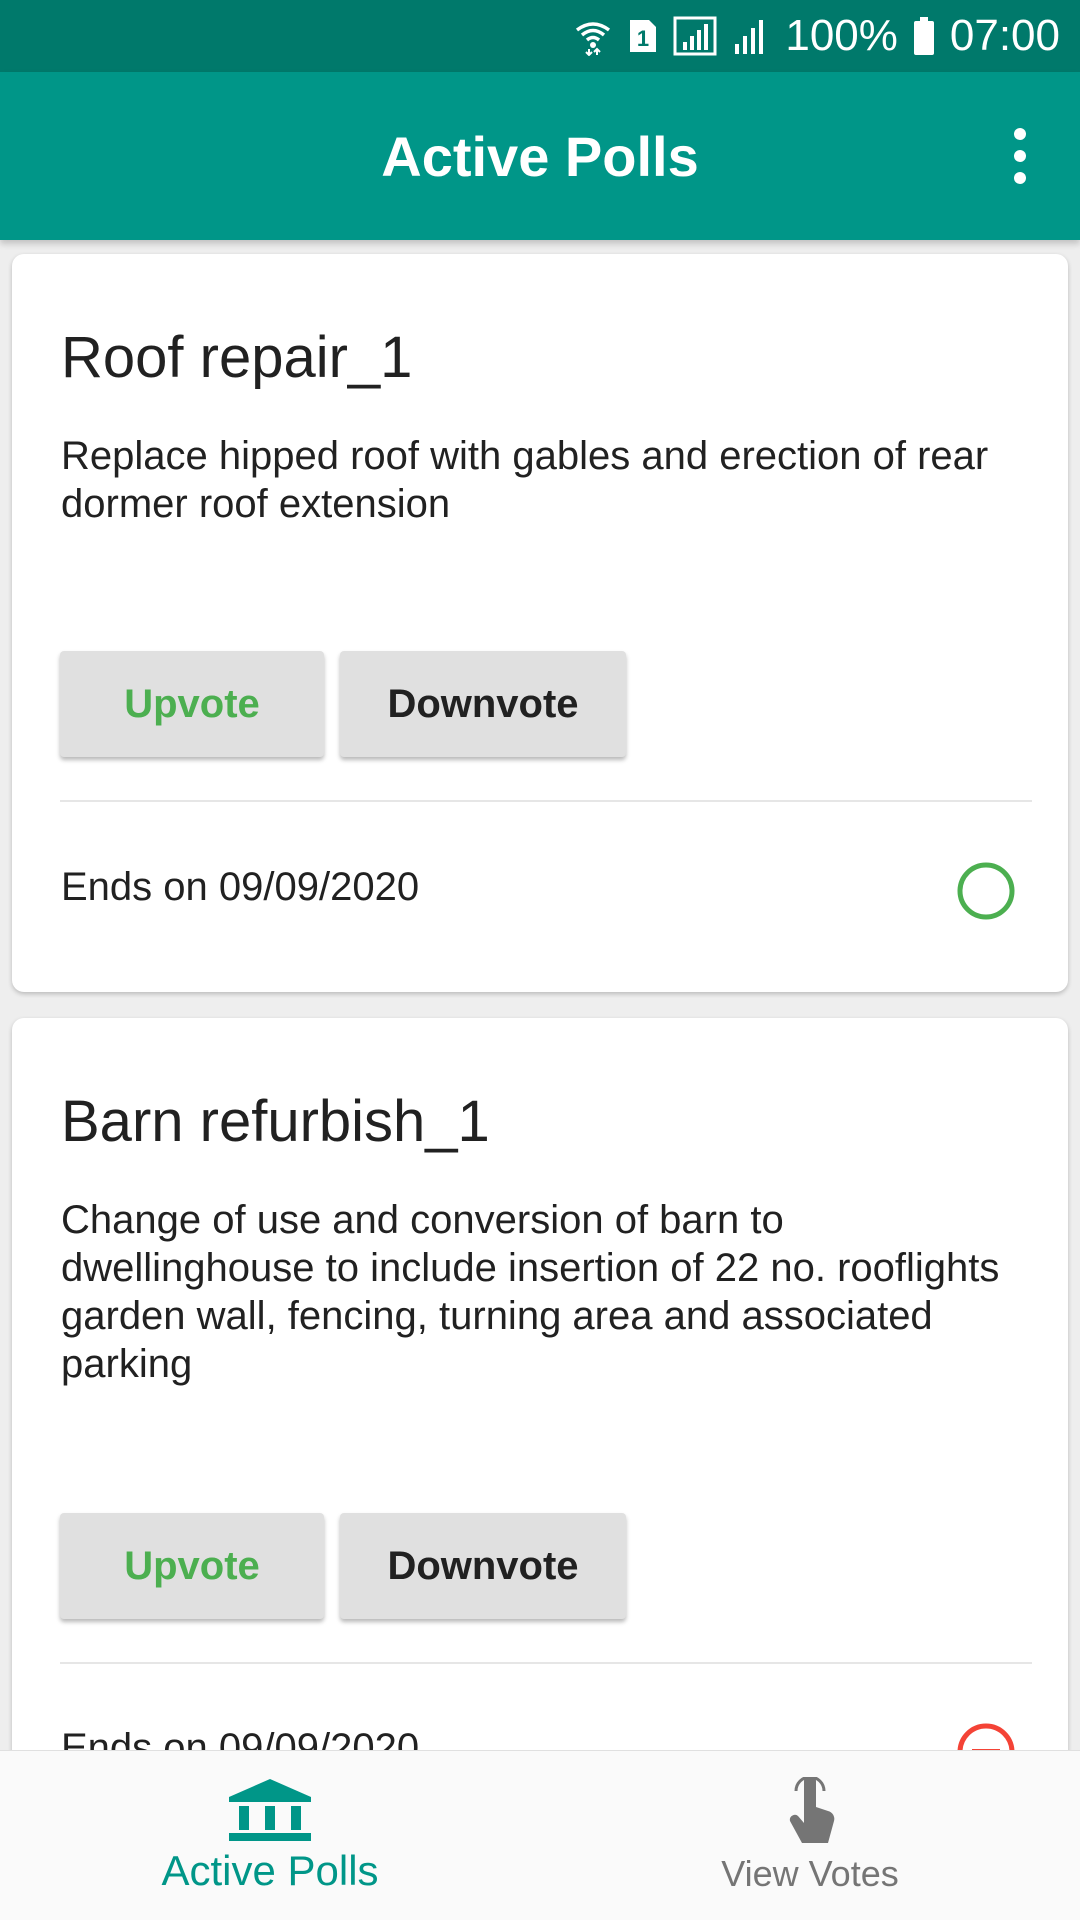 The image size is (1080, 1920). Describe the element at coordinates (270, 1870) in the screenshot. I see `nav-label-active-polls: Active Polls` at that location.